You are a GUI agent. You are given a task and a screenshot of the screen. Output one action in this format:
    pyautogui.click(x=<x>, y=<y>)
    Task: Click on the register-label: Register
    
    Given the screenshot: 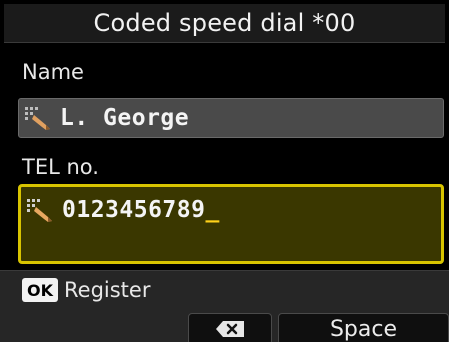 What is the action you would take?
    pyautogui.click(x=107, y=290)
    